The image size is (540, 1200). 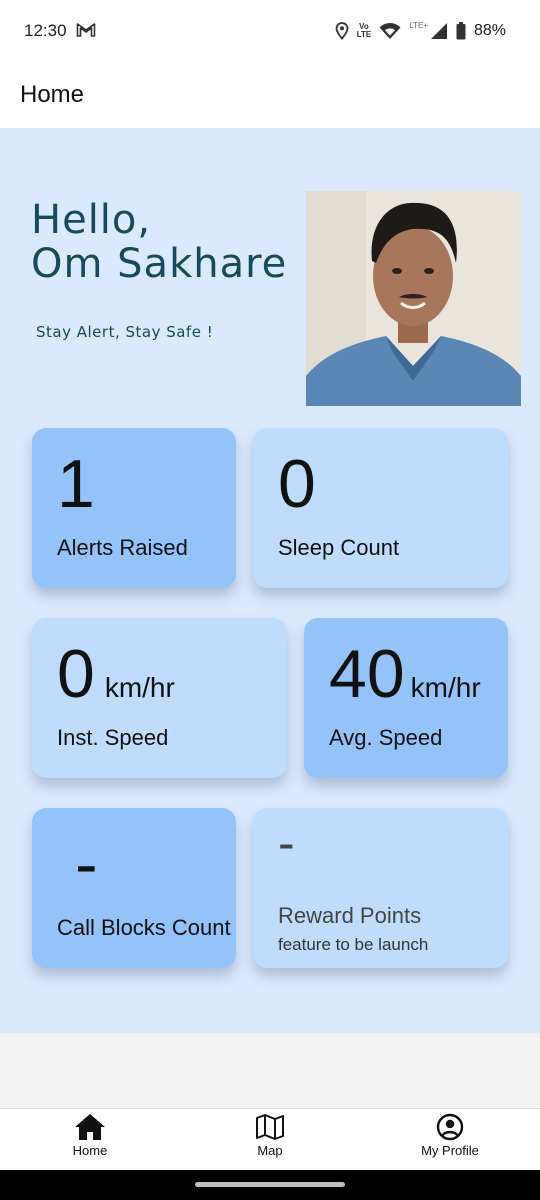 I want to click on nav-map: Map, so click(x=270, y=1140).